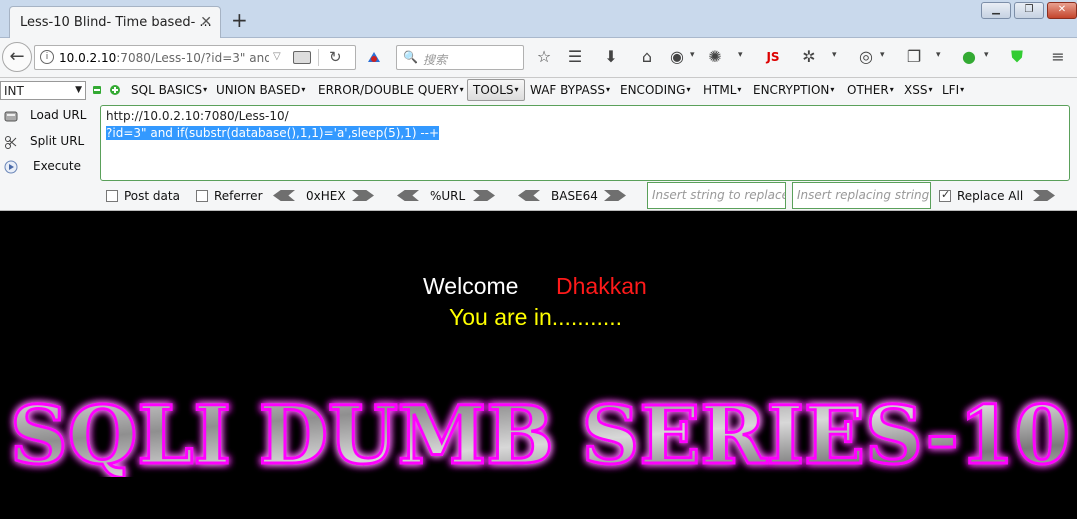 The width and height of the screenshot is (1077, 519). I want to click on base64-label: BASE64, so click(574, 196).